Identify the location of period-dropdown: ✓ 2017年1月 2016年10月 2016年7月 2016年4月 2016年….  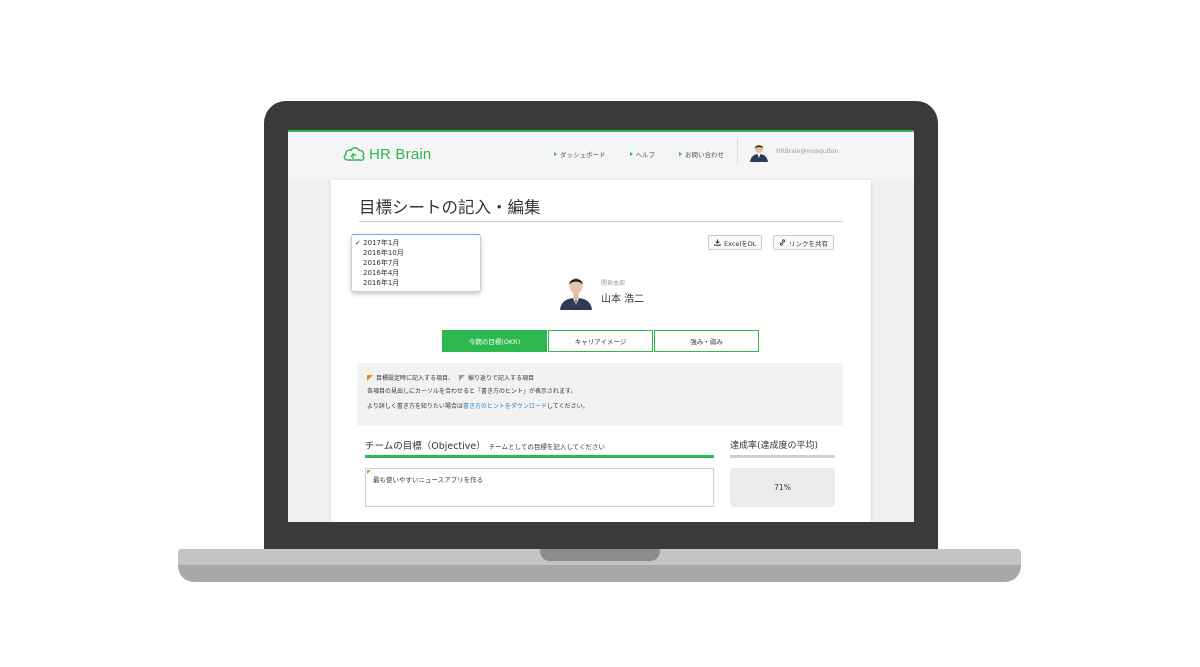
(416, 263).